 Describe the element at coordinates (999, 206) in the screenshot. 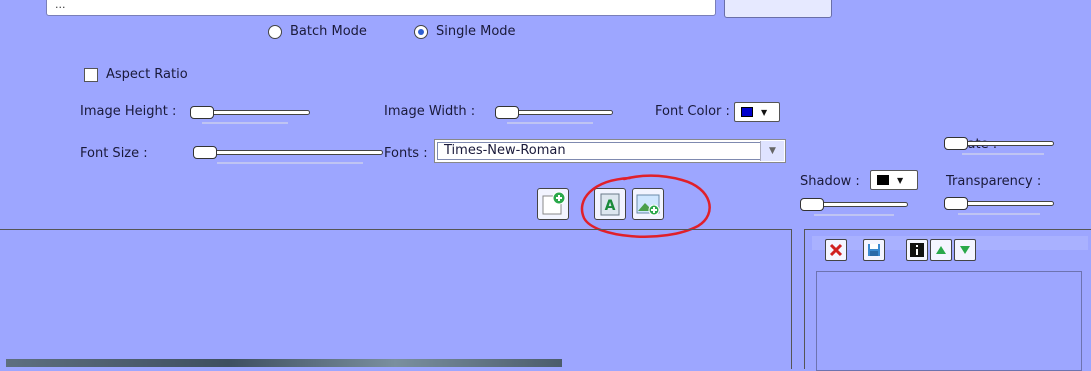

I see `transparency-slider` at that location.